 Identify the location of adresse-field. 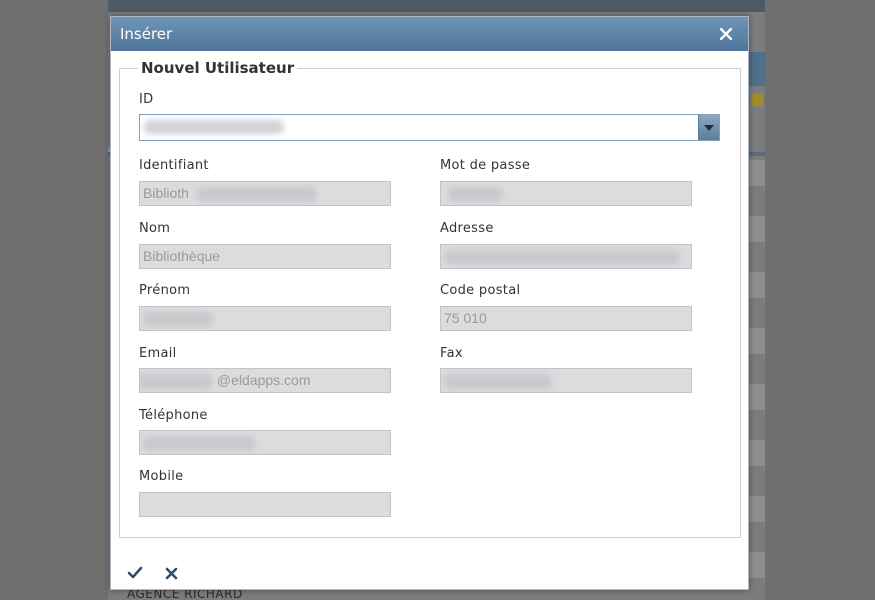
(566, 256).